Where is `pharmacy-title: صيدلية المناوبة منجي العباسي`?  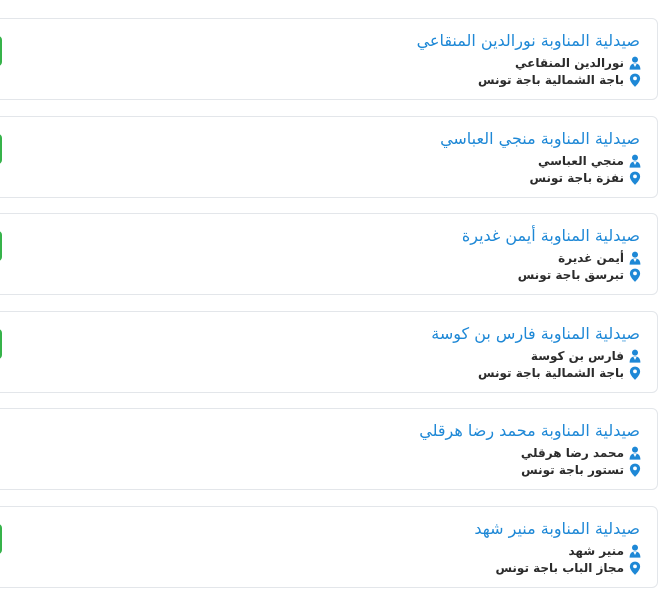 pharmacy-title: صيدلية المناوبة منجي العباسي is located at coordinates (540, 139).